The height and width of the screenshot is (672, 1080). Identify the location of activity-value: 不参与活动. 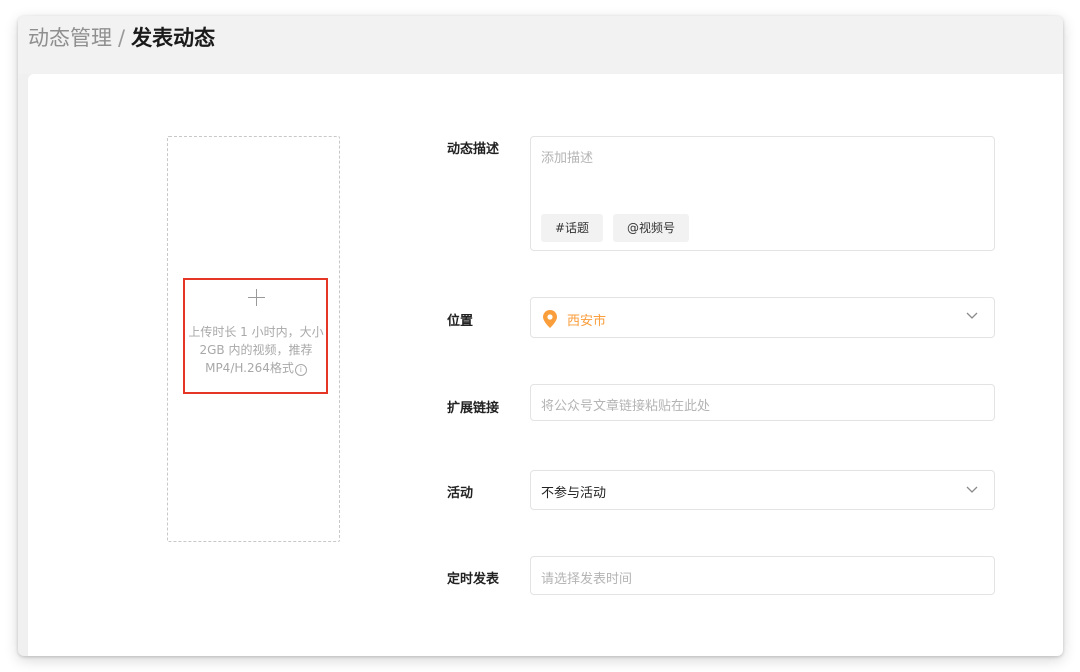
(574, 493).